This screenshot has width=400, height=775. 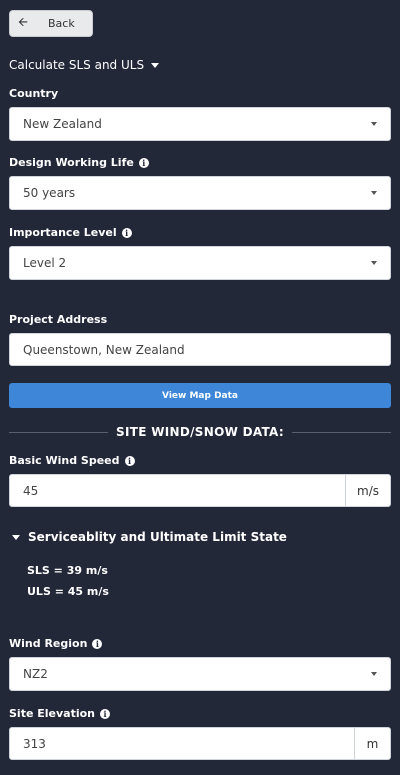 What do you see at coordinates (61, 23) in the screenshot?
I see `back-button-label: Back` at bounding box center [61, 23].